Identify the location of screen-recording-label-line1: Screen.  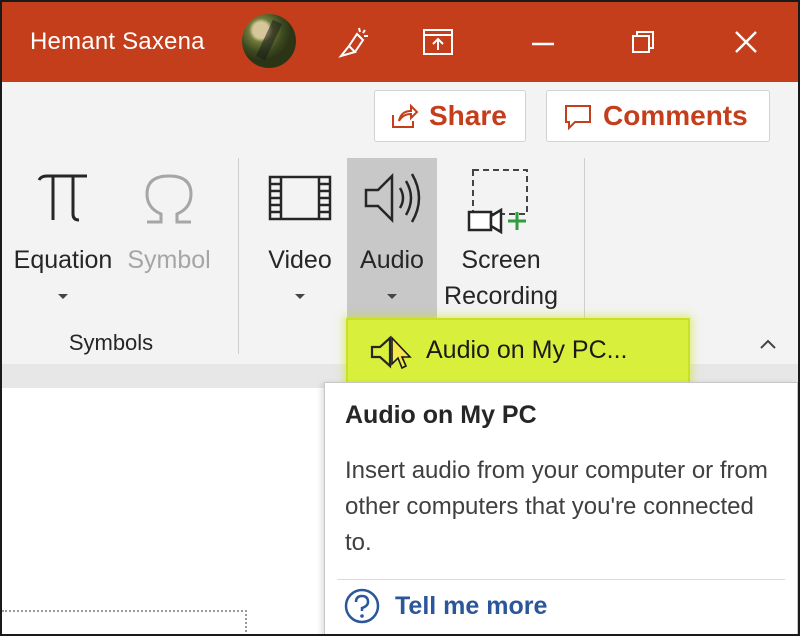
(501, 260).